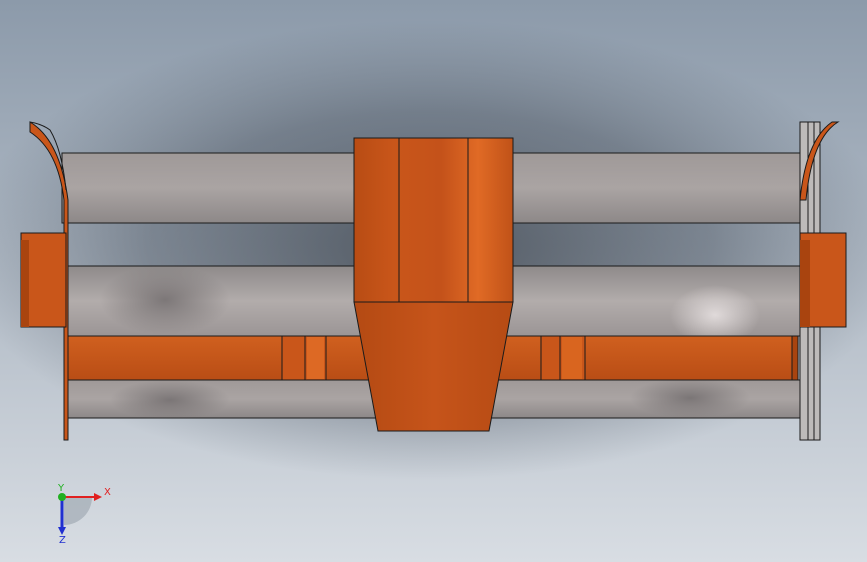 Image resolution: width=867 pixels, height=562 pixels. What do you see at coordinates (170, 400) in the screenshot?
I see `bottom-plate-shading` at bounding box center [170, 400].